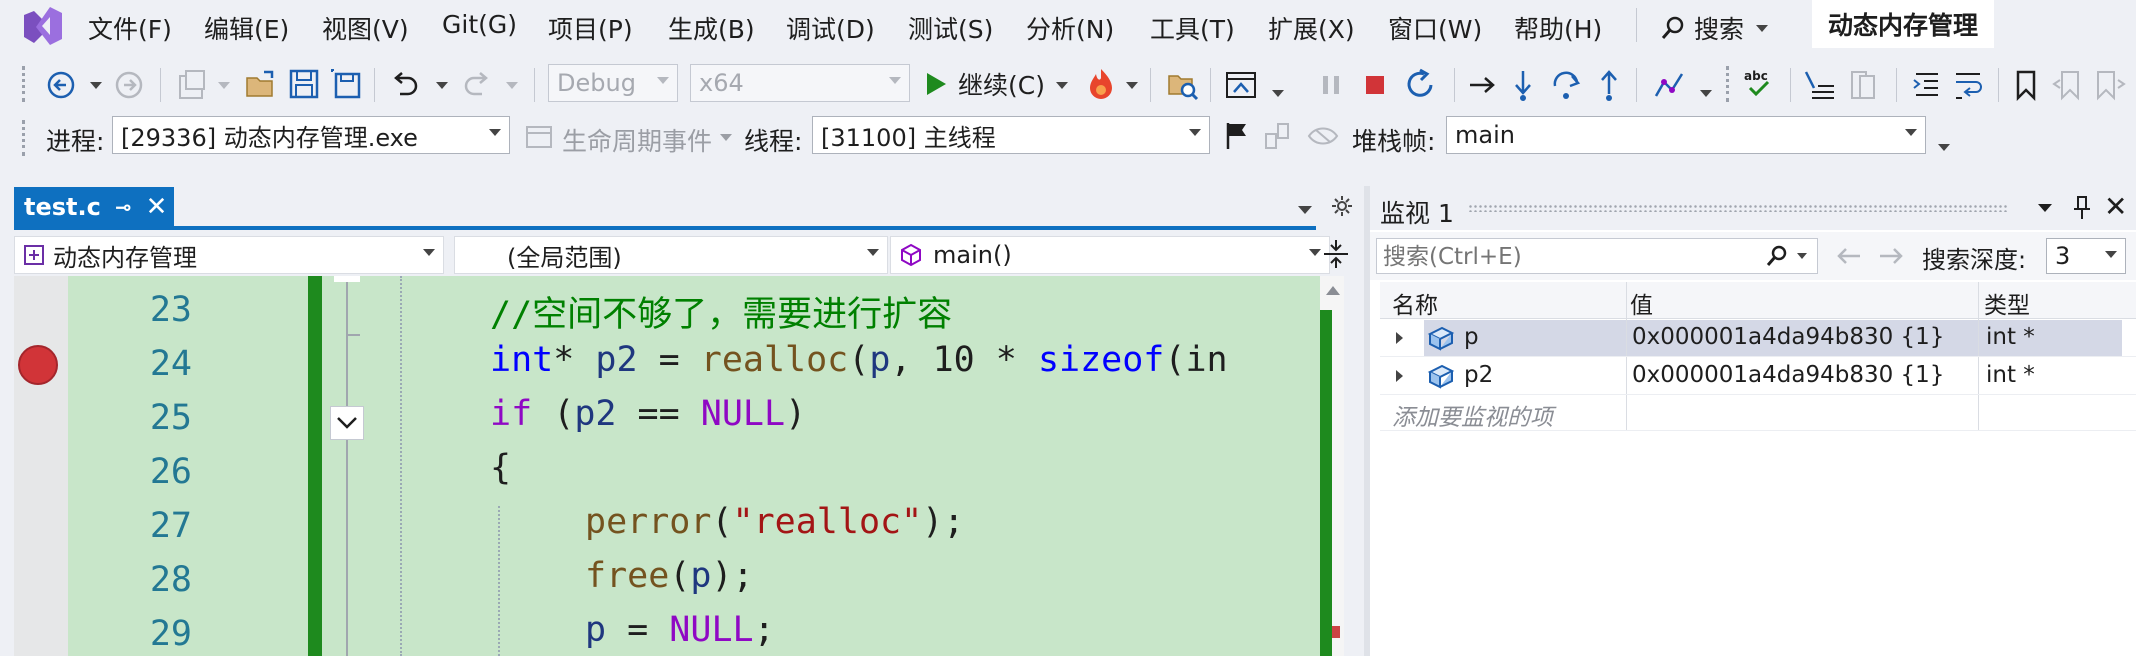 This screenshot has width=2136, height=656. I want to click on thread-select: [31100] 主线程, so click(1011, 135).